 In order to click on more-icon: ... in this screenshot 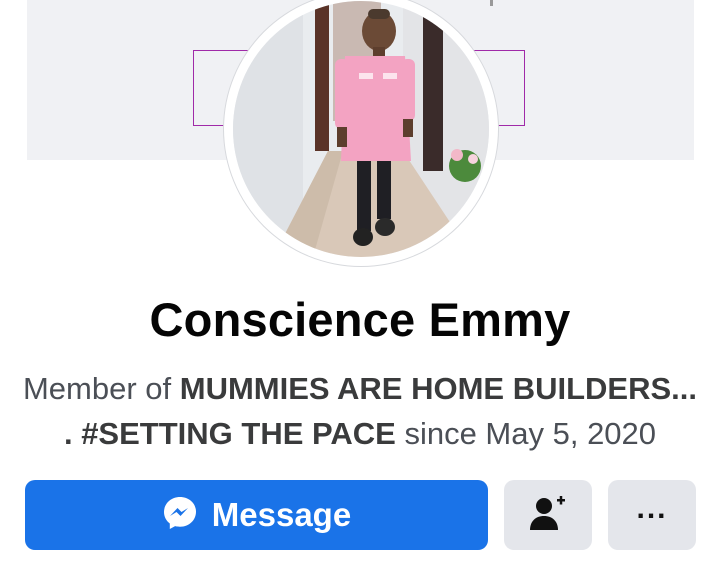, I will do `click(652, 508)`.